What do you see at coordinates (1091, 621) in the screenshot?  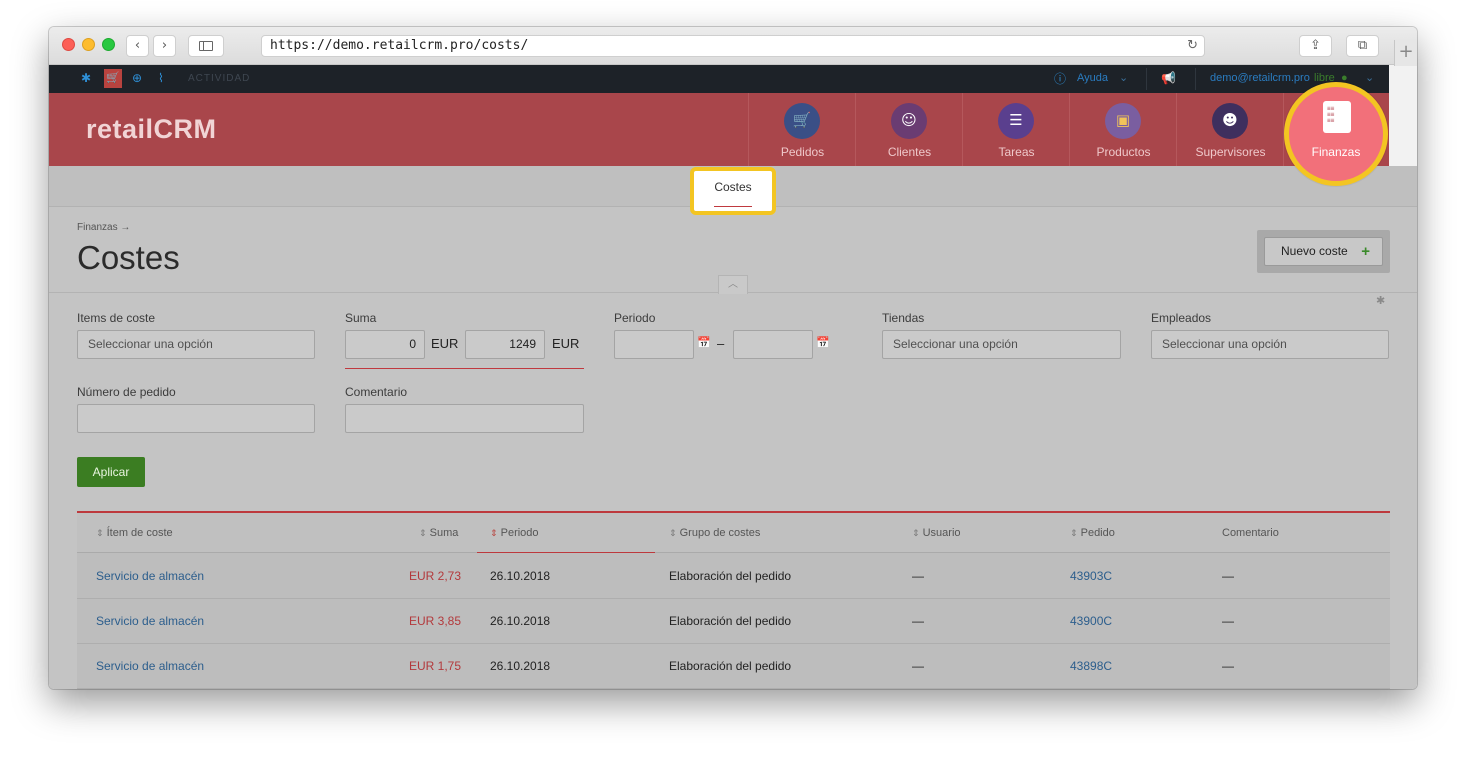 I see `cell-pedido: 43900C` at bounding box center [1091, 621].